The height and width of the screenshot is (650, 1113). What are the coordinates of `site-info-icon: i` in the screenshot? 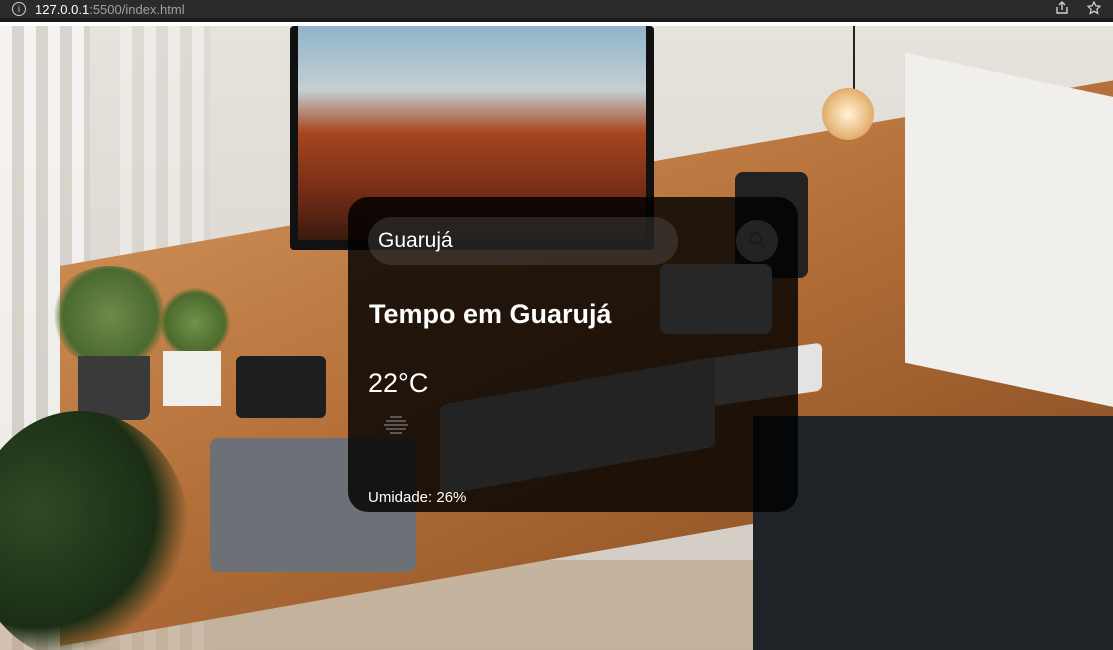 It's located at (19, 9).